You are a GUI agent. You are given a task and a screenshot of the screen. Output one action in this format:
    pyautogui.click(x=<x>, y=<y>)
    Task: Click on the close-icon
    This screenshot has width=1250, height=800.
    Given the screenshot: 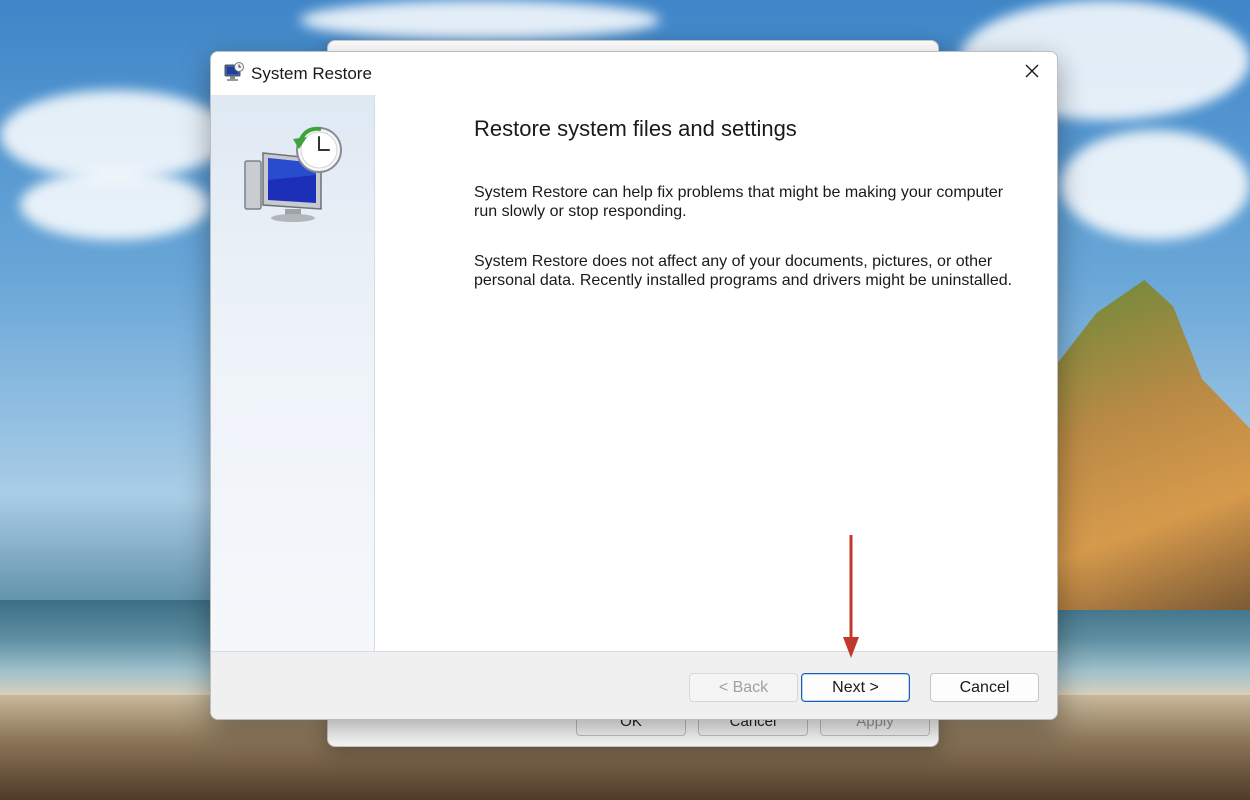 What is the action you would take?
    pyautogui.click(x=1032, y=73)
    